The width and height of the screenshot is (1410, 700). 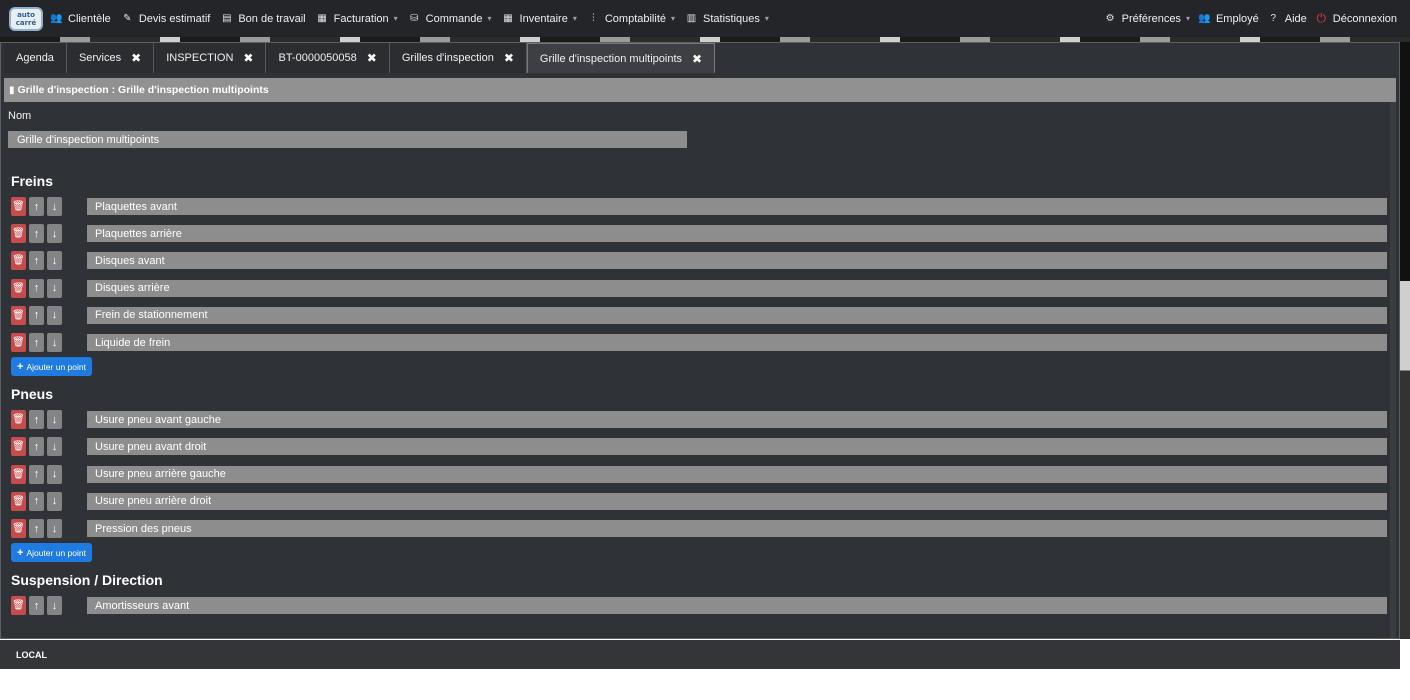 I want to click on content-scrollbar, so click(x=1393, y=370).